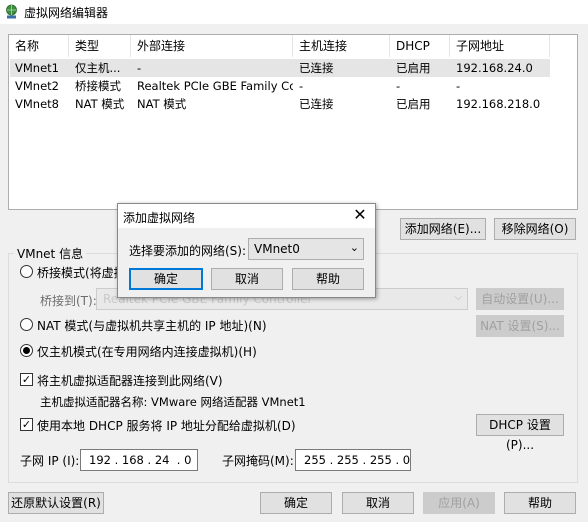  What do you see at coordinates (26, 424) in the screenshot?
I see `use-dhcp-checkbox: ✓` at bounding box center [26, 424].